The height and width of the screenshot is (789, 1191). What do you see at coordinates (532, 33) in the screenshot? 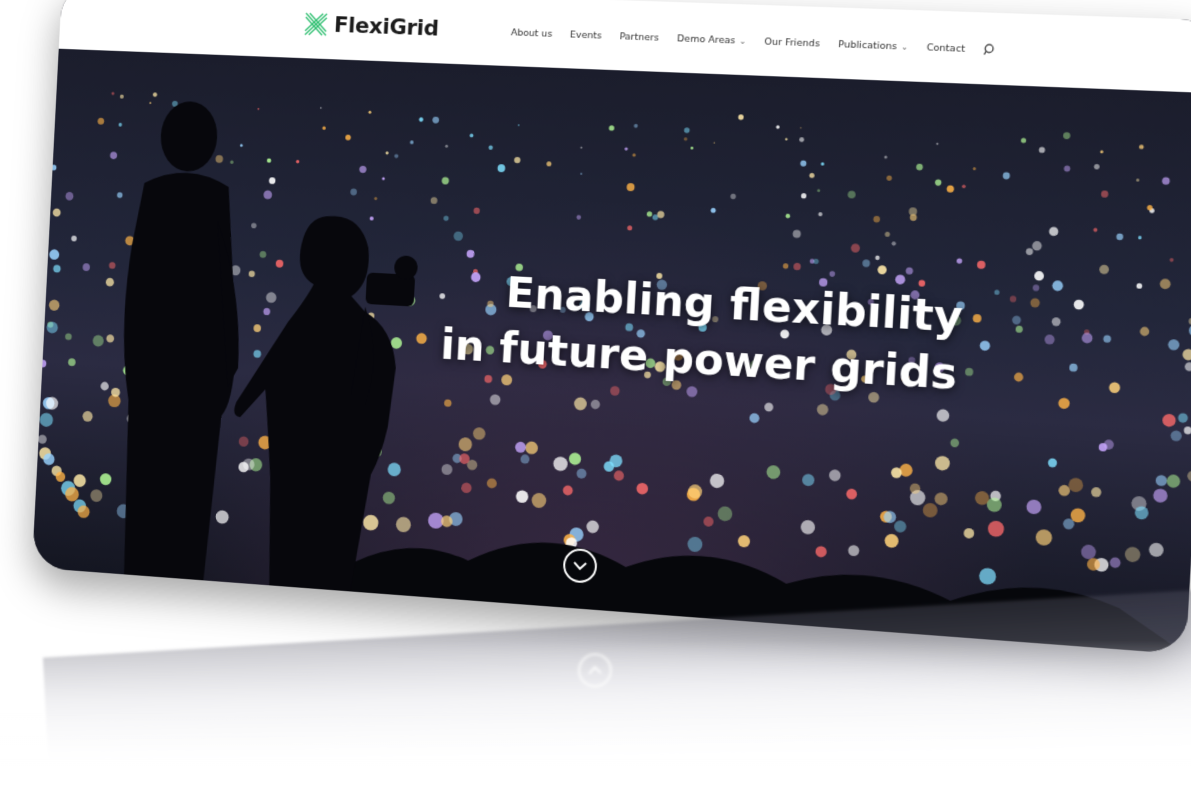
I see `nav-item-about-us: About us` at bounding box center [532, 33].